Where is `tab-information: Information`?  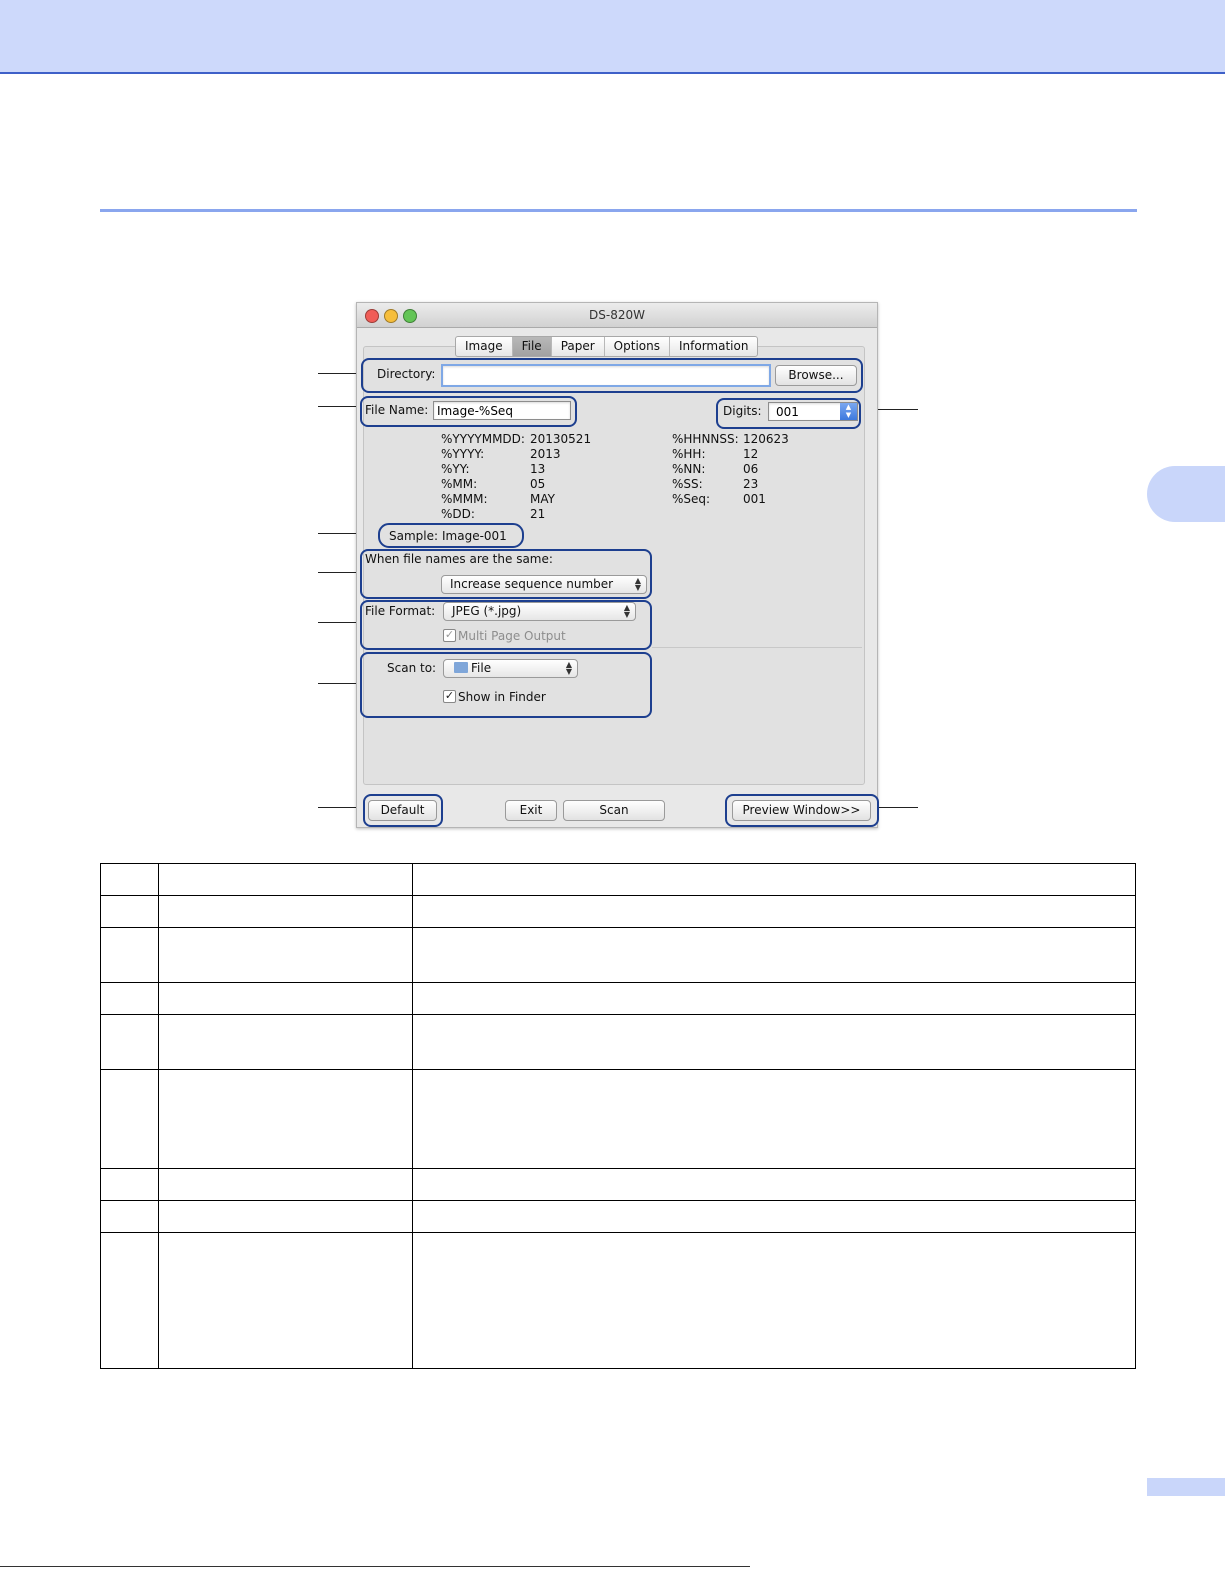 tab-information: Information is located at coordinates (713, 346).